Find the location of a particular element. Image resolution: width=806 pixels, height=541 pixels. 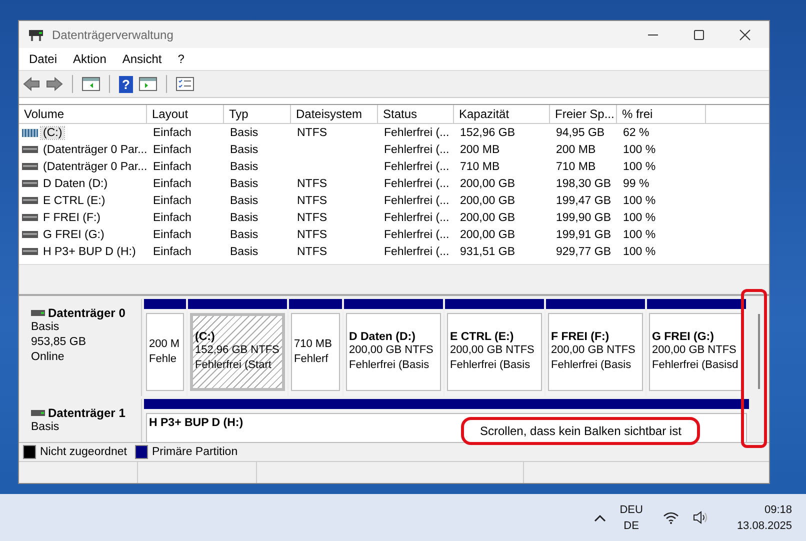

drive-label: E CTRL (E:) is located at coordinates (74, 200).